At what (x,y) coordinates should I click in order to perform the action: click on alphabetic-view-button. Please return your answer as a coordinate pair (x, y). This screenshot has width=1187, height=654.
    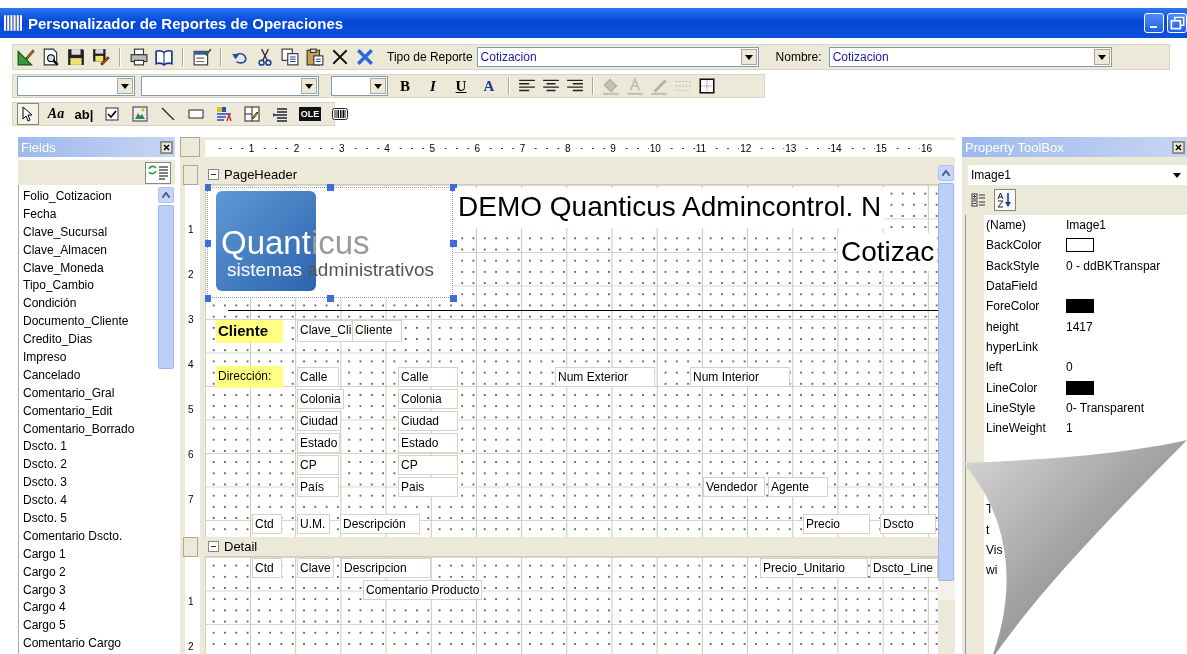
    Looking at the image, I should click on (1005, 200).